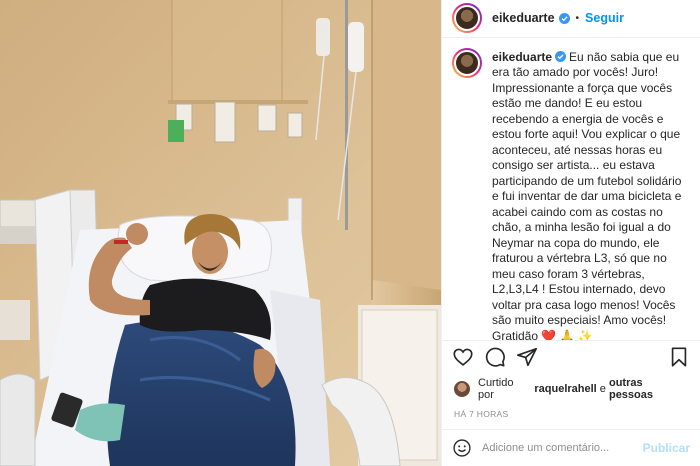  What do you see at coordinates (571, 415) in the screenshot?
I see `post-timestamp: HÁ 7 HORAS` at bounding box center [571, 415].